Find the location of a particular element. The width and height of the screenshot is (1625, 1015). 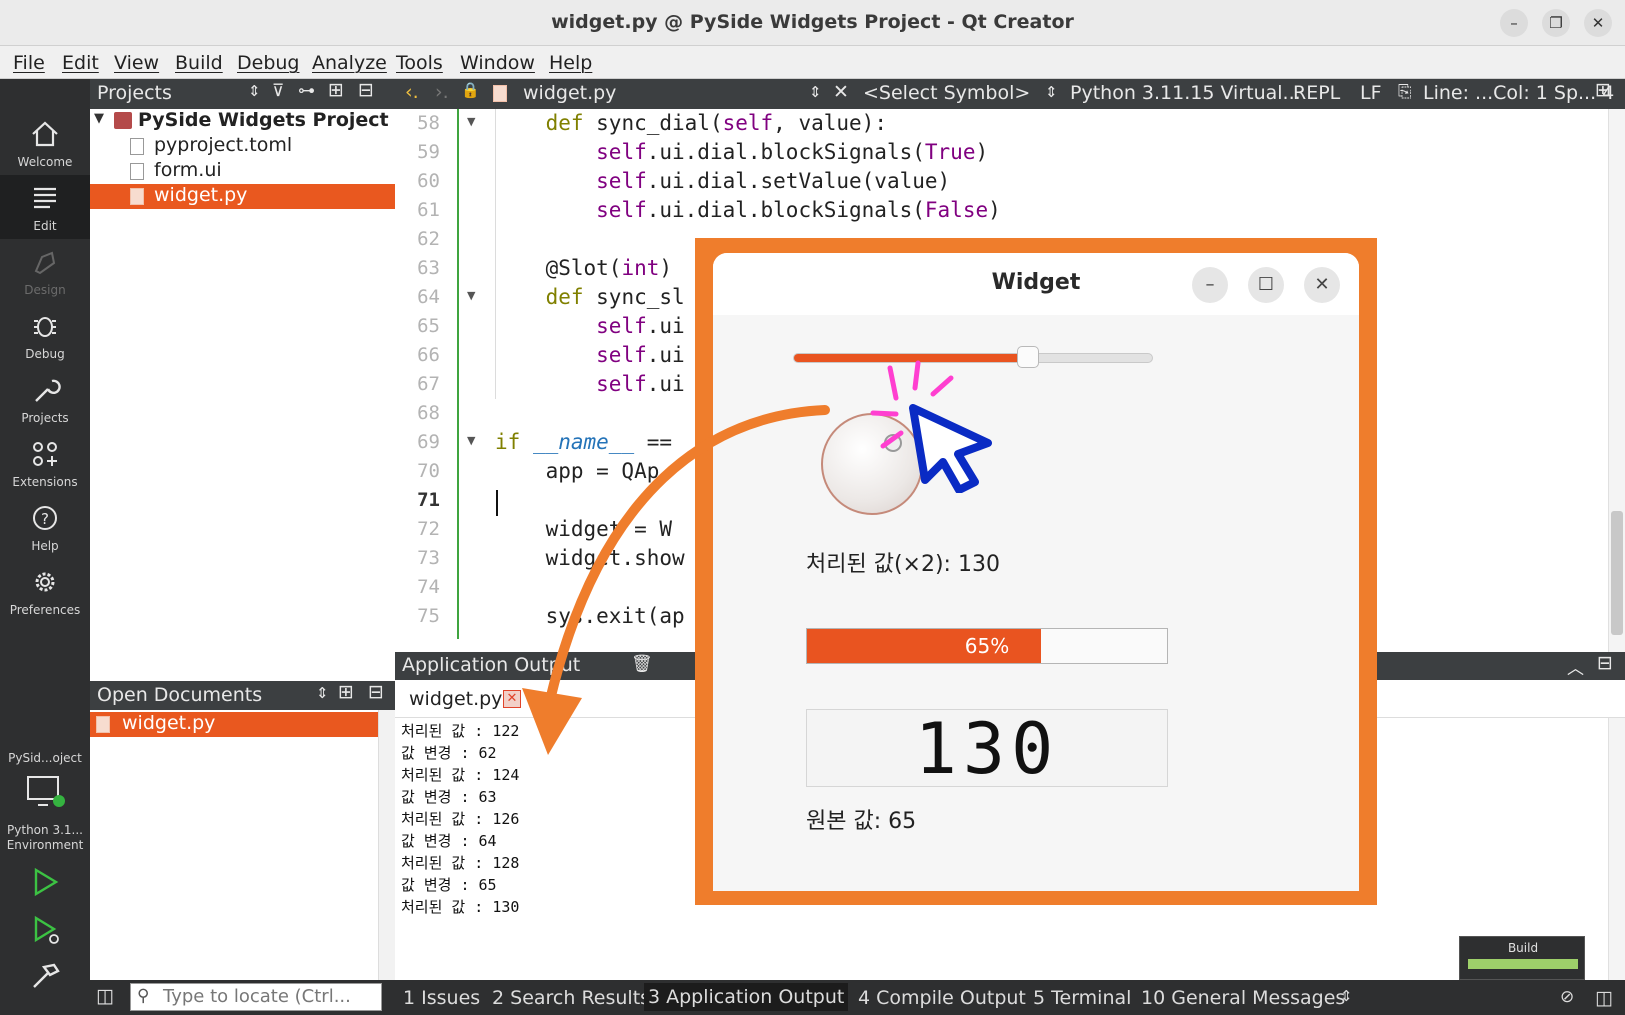

toggle-right-sidebar-icon: ◫ is located at coordinates (1604, 998).